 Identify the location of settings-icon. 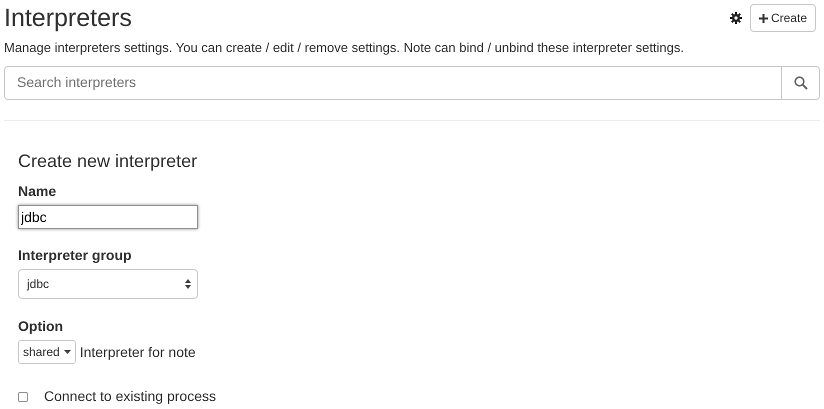
(736, 18).